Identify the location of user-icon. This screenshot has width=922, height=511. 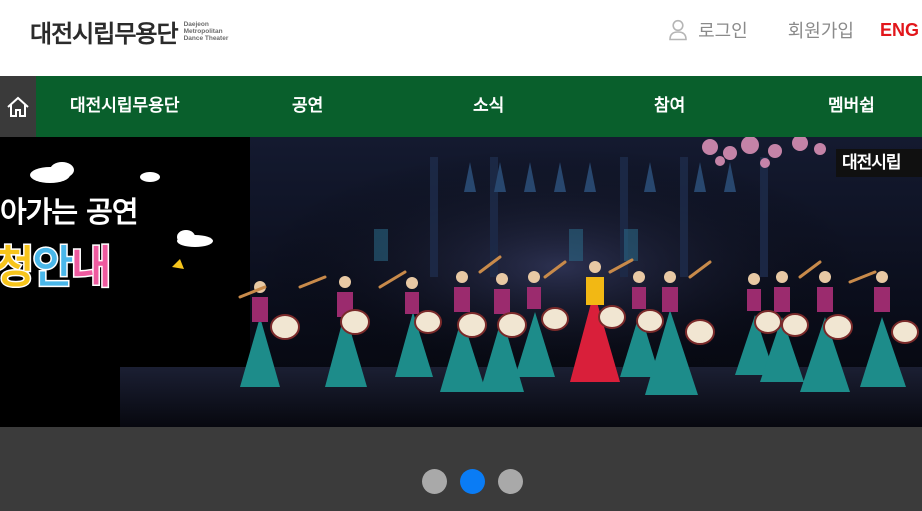
(678, 30).